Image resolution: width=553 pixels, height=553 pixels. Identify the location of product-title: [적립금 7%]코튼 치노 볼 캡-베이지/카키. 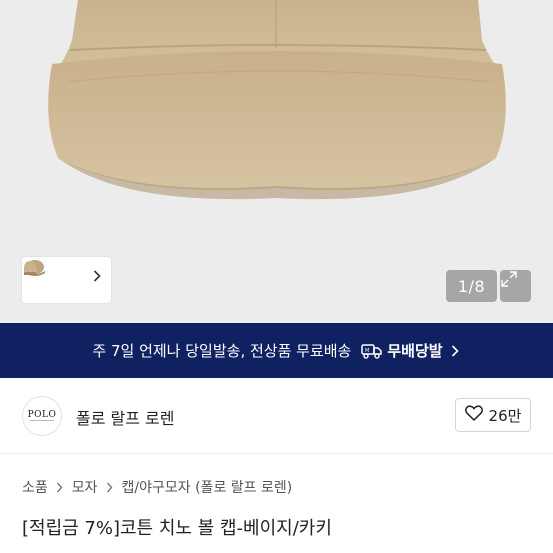
(177, 528).